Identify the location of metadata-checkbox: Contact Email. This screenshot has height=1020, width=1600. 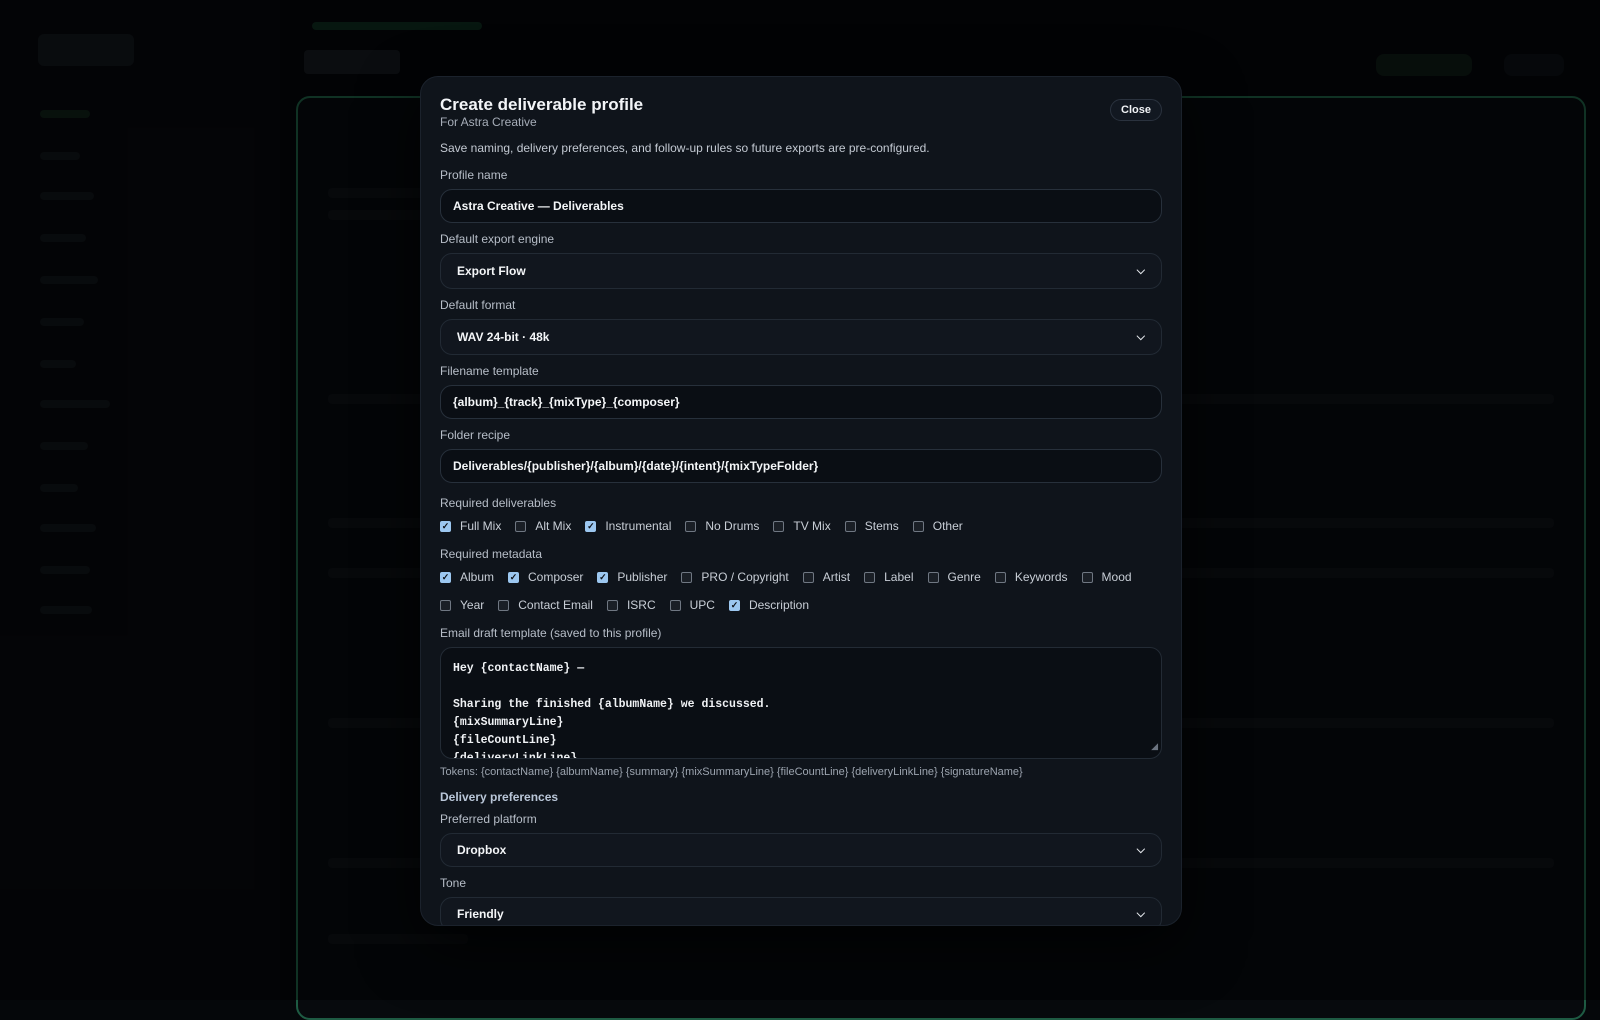
(545, 605).